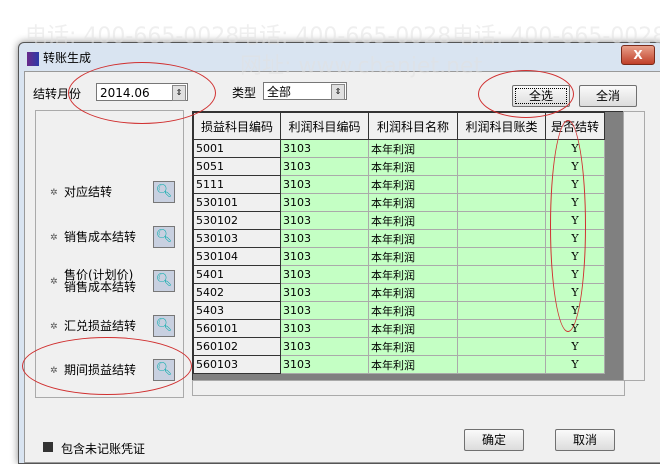 This screenshot has height=464, width=660. Describe the element at coordinates (237, 292) in the screenshot. I see `table-cell: 5402` at that location.